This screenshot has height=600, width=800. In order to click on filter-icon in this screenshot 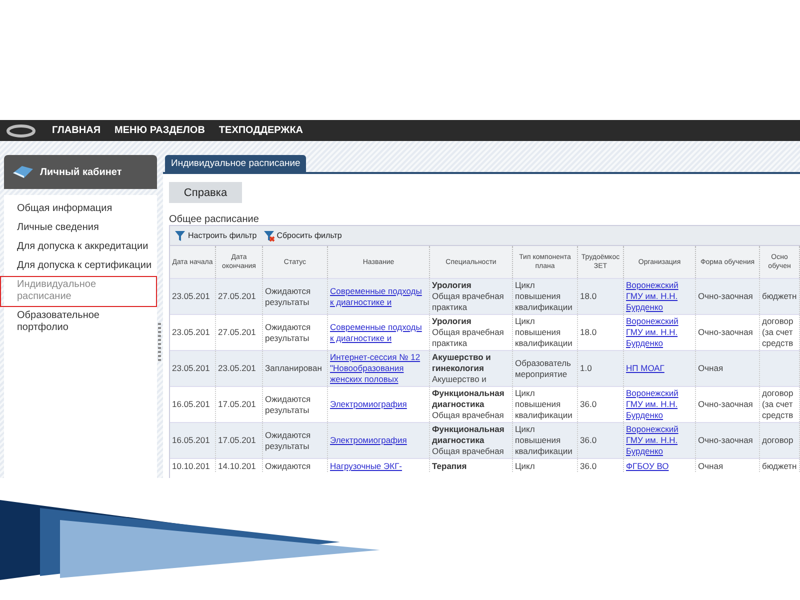, I will do `click(180, 236)`.